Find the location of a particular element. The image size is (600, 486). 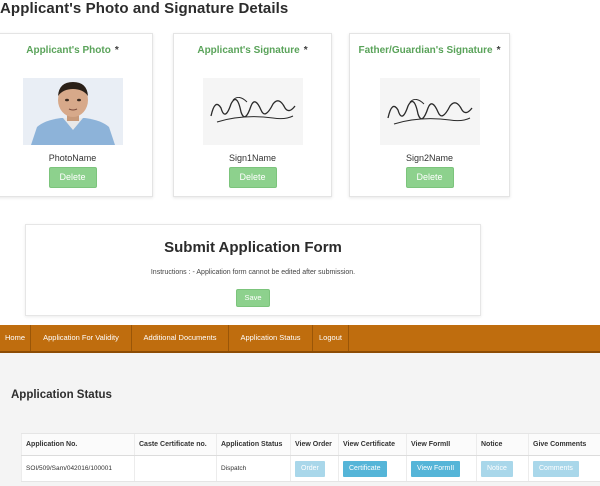

view-order-cell: Order is located at coordinates (314, 468).